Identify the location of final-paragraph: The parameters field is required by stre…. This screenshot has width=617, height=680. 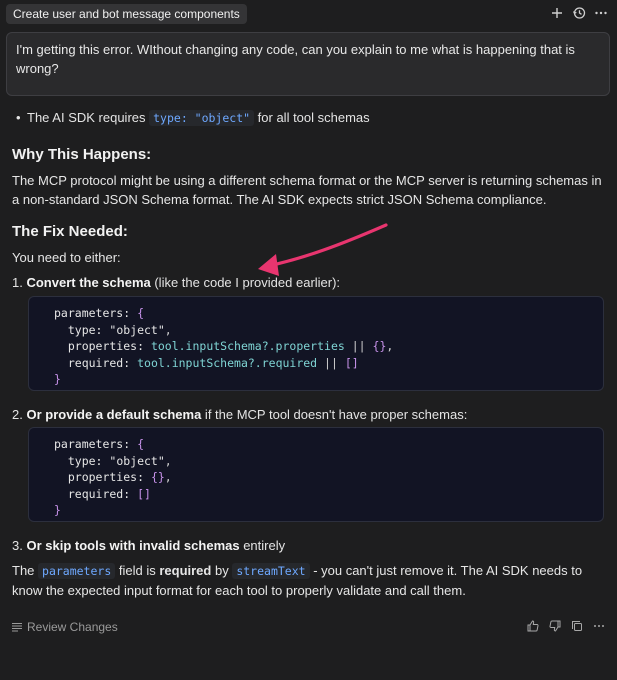
(297, 580).